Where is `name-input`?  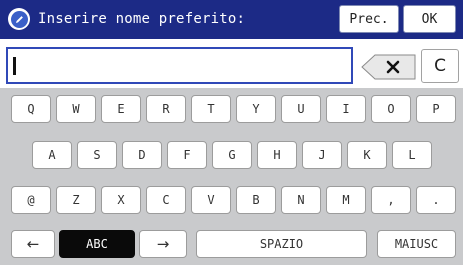 name-input is located at coordinates (179, 65).